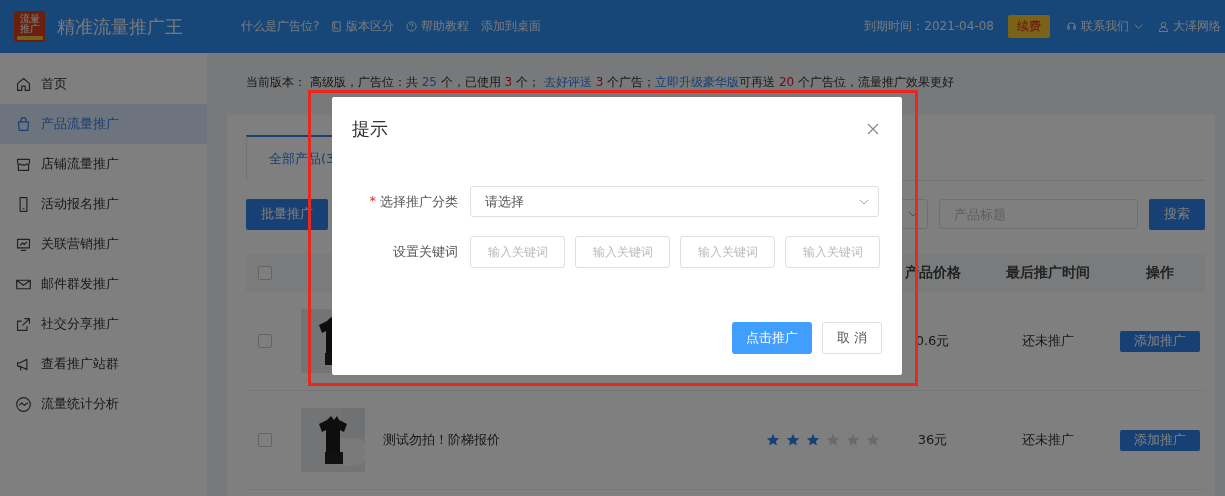  What do you see at coordinates (441, 440) in the screenshot?
I see `product-name: 测试勿拍！阶梯报价` at bounding box center [441, 440].